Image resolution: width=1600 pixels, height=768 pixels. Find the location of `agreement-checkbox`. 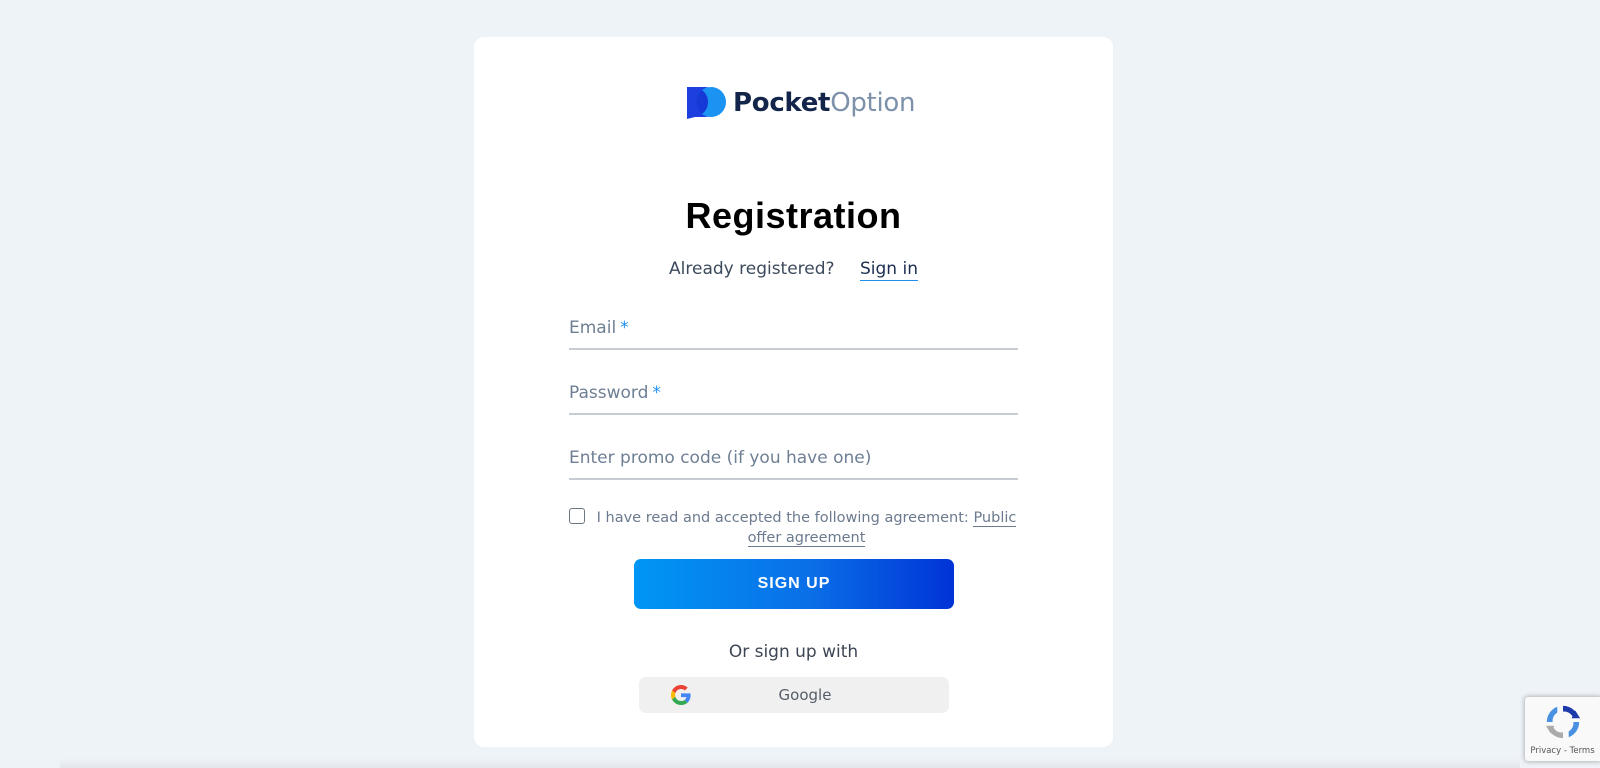

agreement-checkbox is located at coordinates (577, 516).